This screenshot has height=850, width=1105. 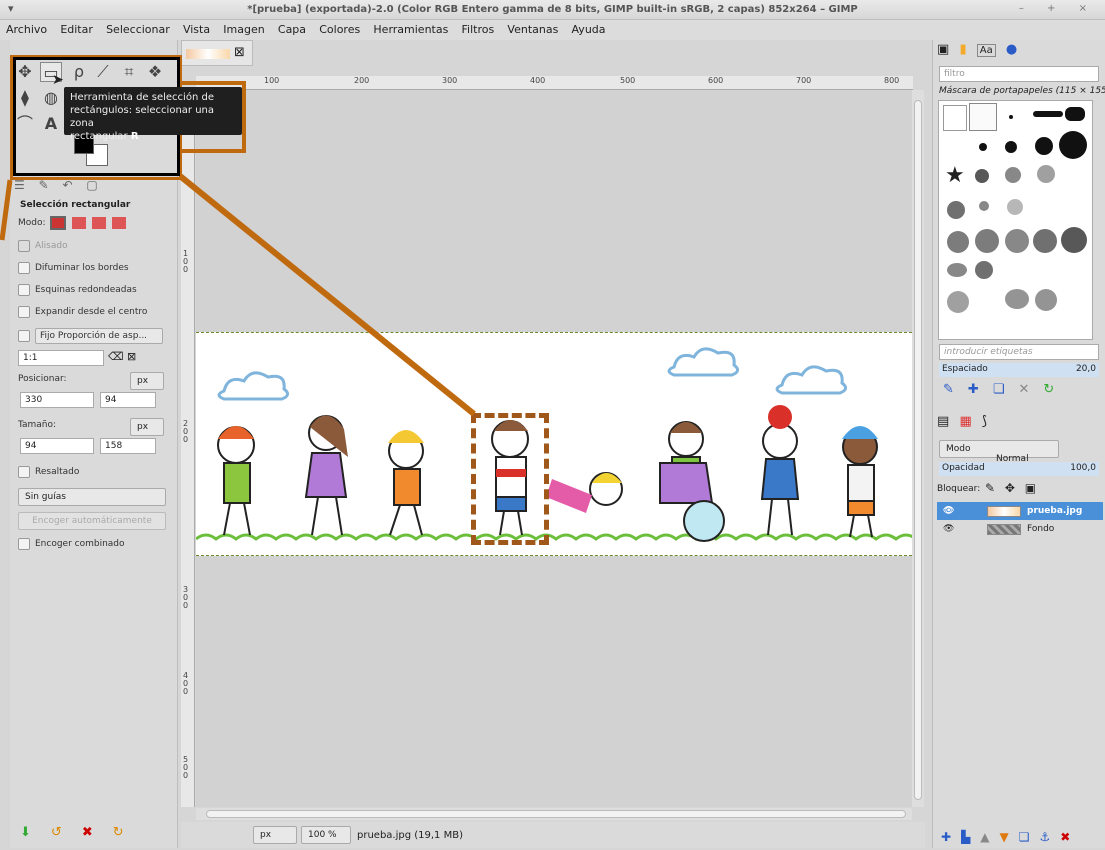 What do you see at coordinates (327, 295) in the screenshot?
I see `annotation-arrow` at bounding box center [327, 295].